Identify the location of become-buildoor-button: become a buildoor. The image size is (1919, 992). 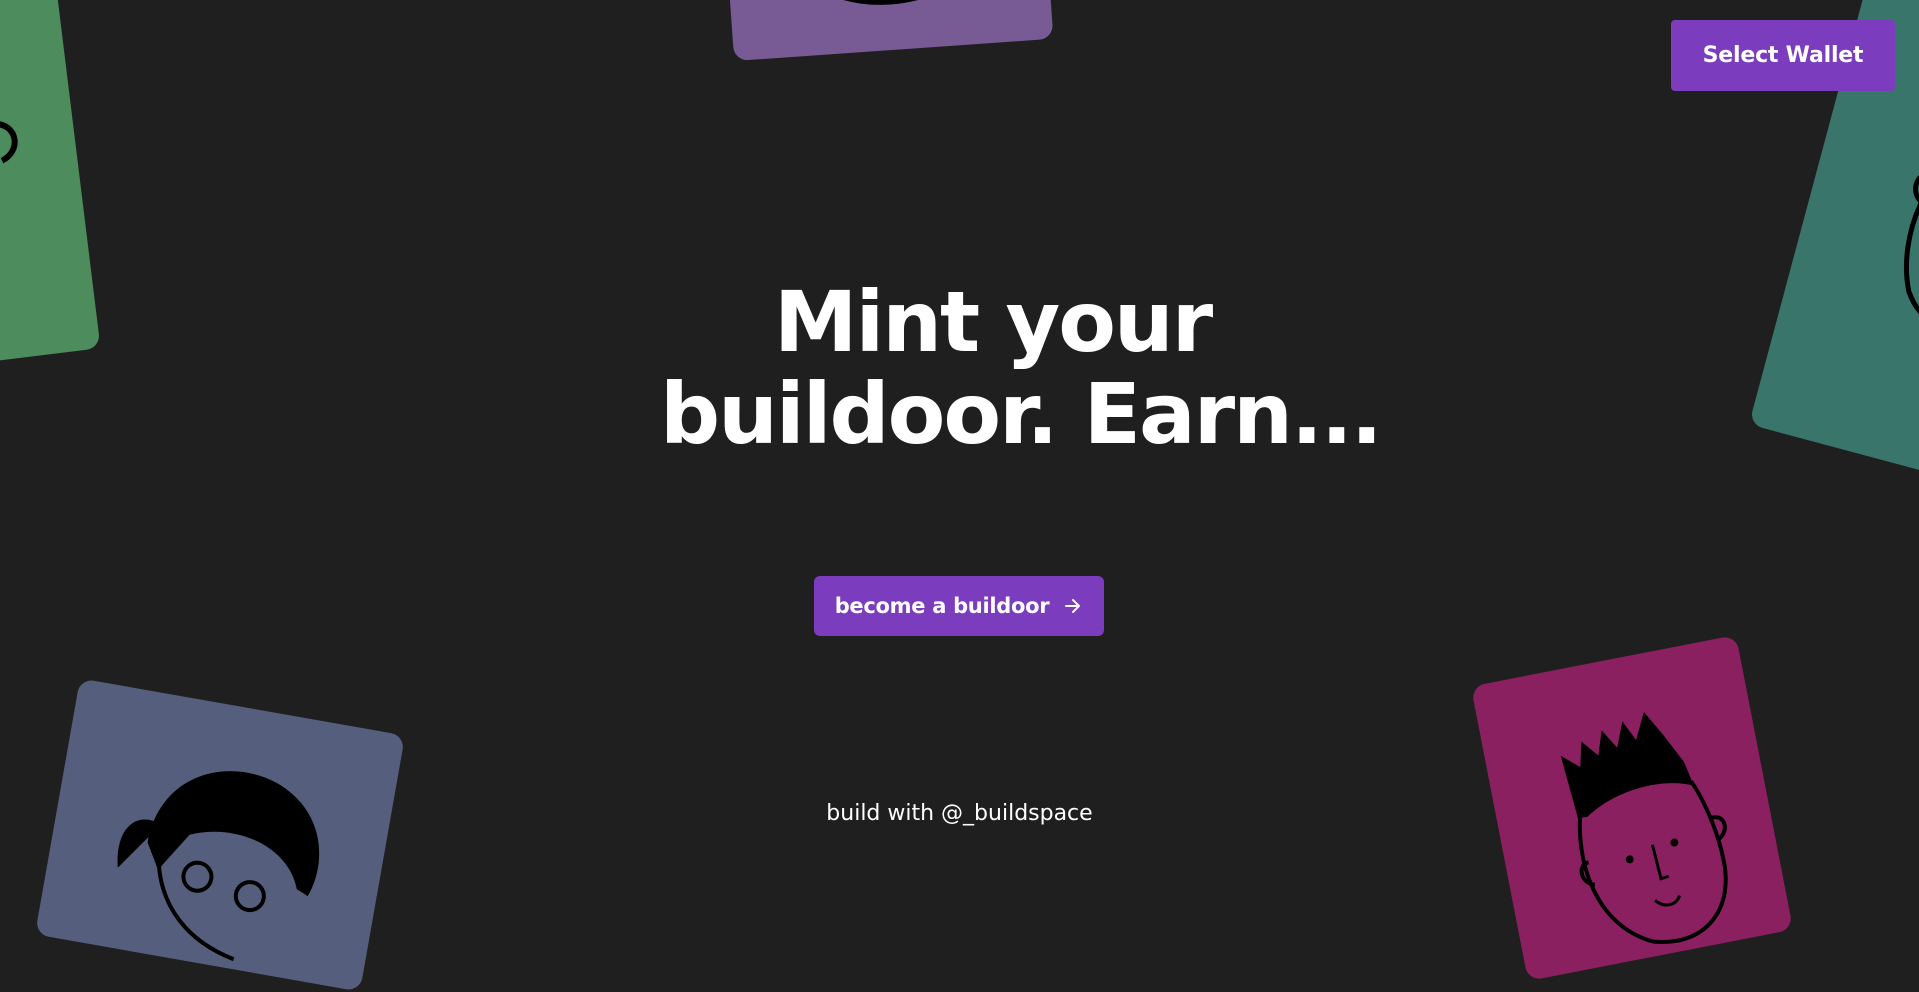
(959, 606).